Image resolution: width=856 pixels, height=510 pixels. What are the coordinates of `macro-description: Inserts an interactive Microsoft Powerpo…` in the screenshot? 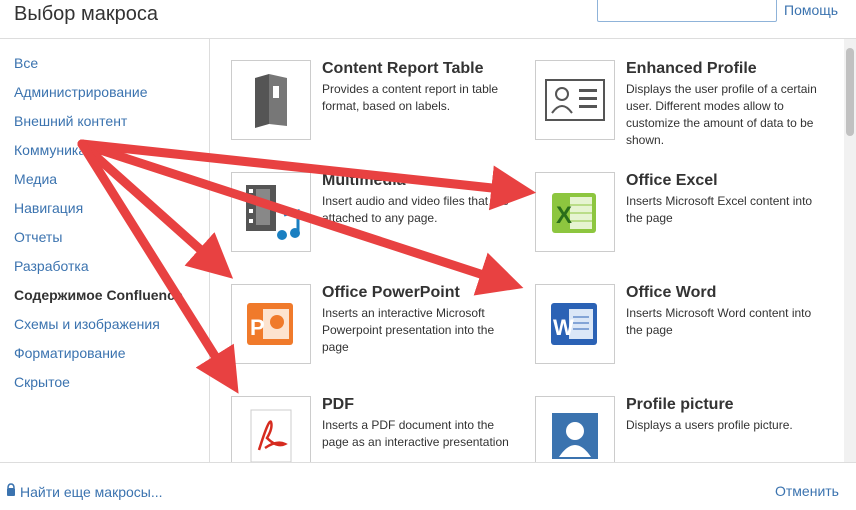 It's located at (408, 330).